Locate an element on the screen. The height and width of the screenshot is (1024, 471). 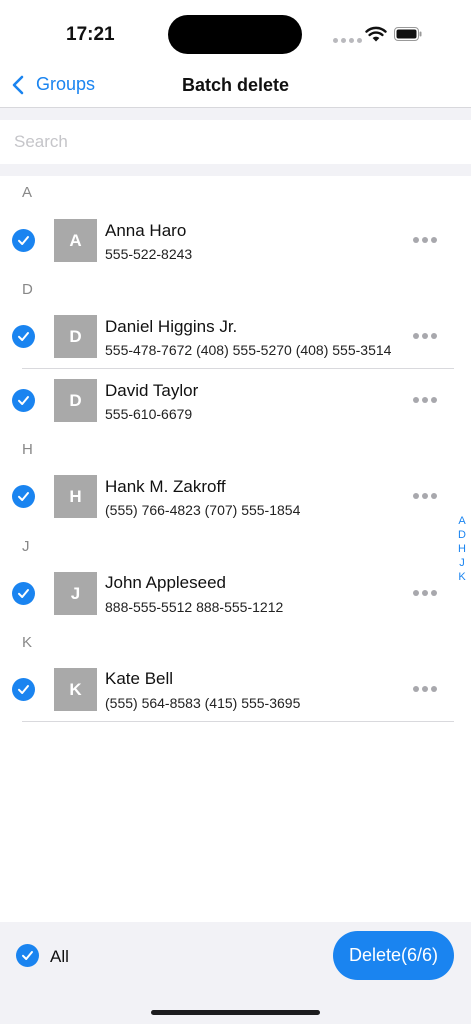
index-letter-a: A is located at coordinates (461, 521).